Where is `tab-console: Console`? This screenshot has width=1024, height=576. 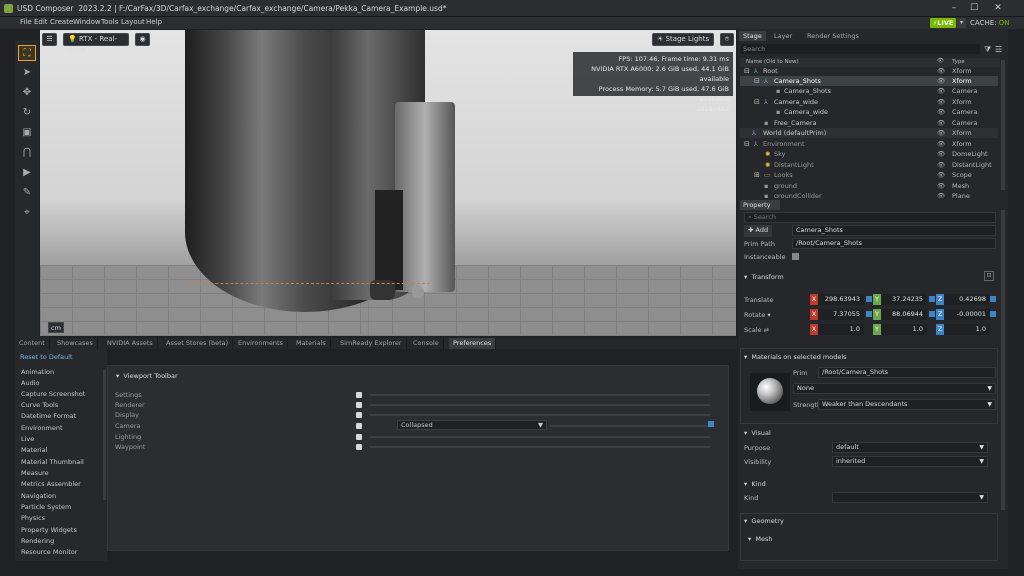 tab-console: Console is located at coordinates (426, 343).